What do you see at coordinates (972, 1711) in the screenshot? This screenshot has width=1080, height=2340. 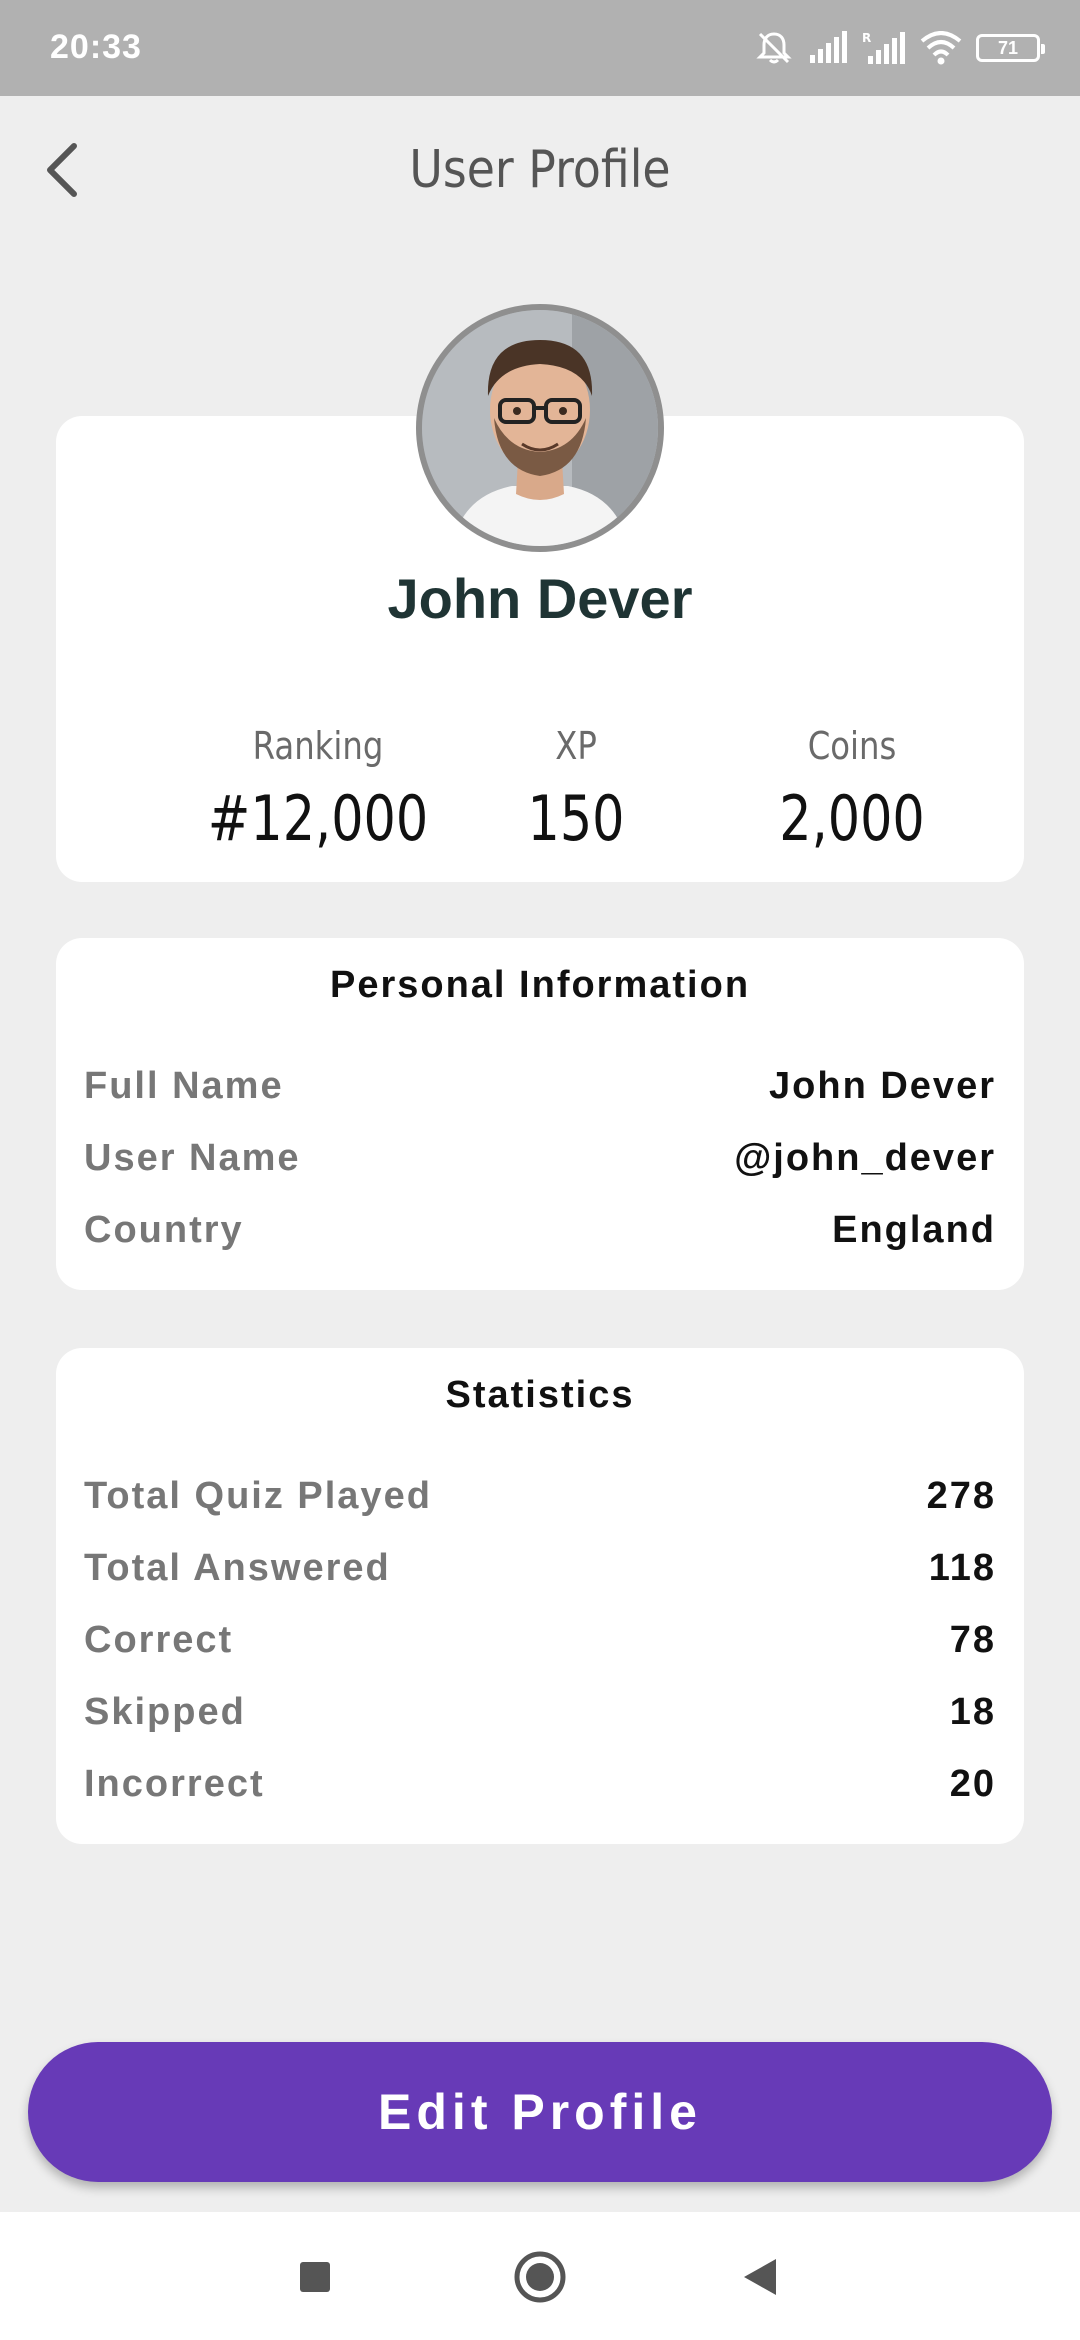 I see `row-value: 18` at bounding box center [972, 1711].